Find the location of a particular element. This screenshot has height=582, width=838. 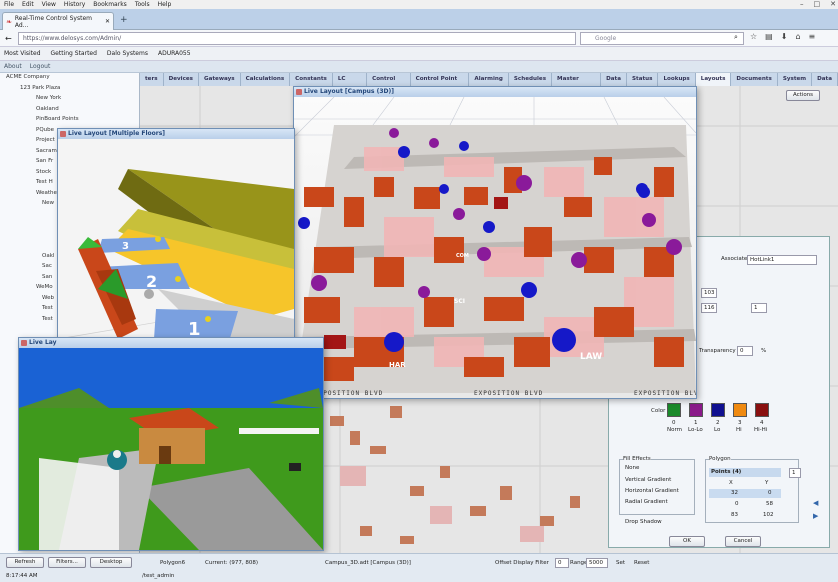

point-y: 0 is located at coordinates (770, 493).